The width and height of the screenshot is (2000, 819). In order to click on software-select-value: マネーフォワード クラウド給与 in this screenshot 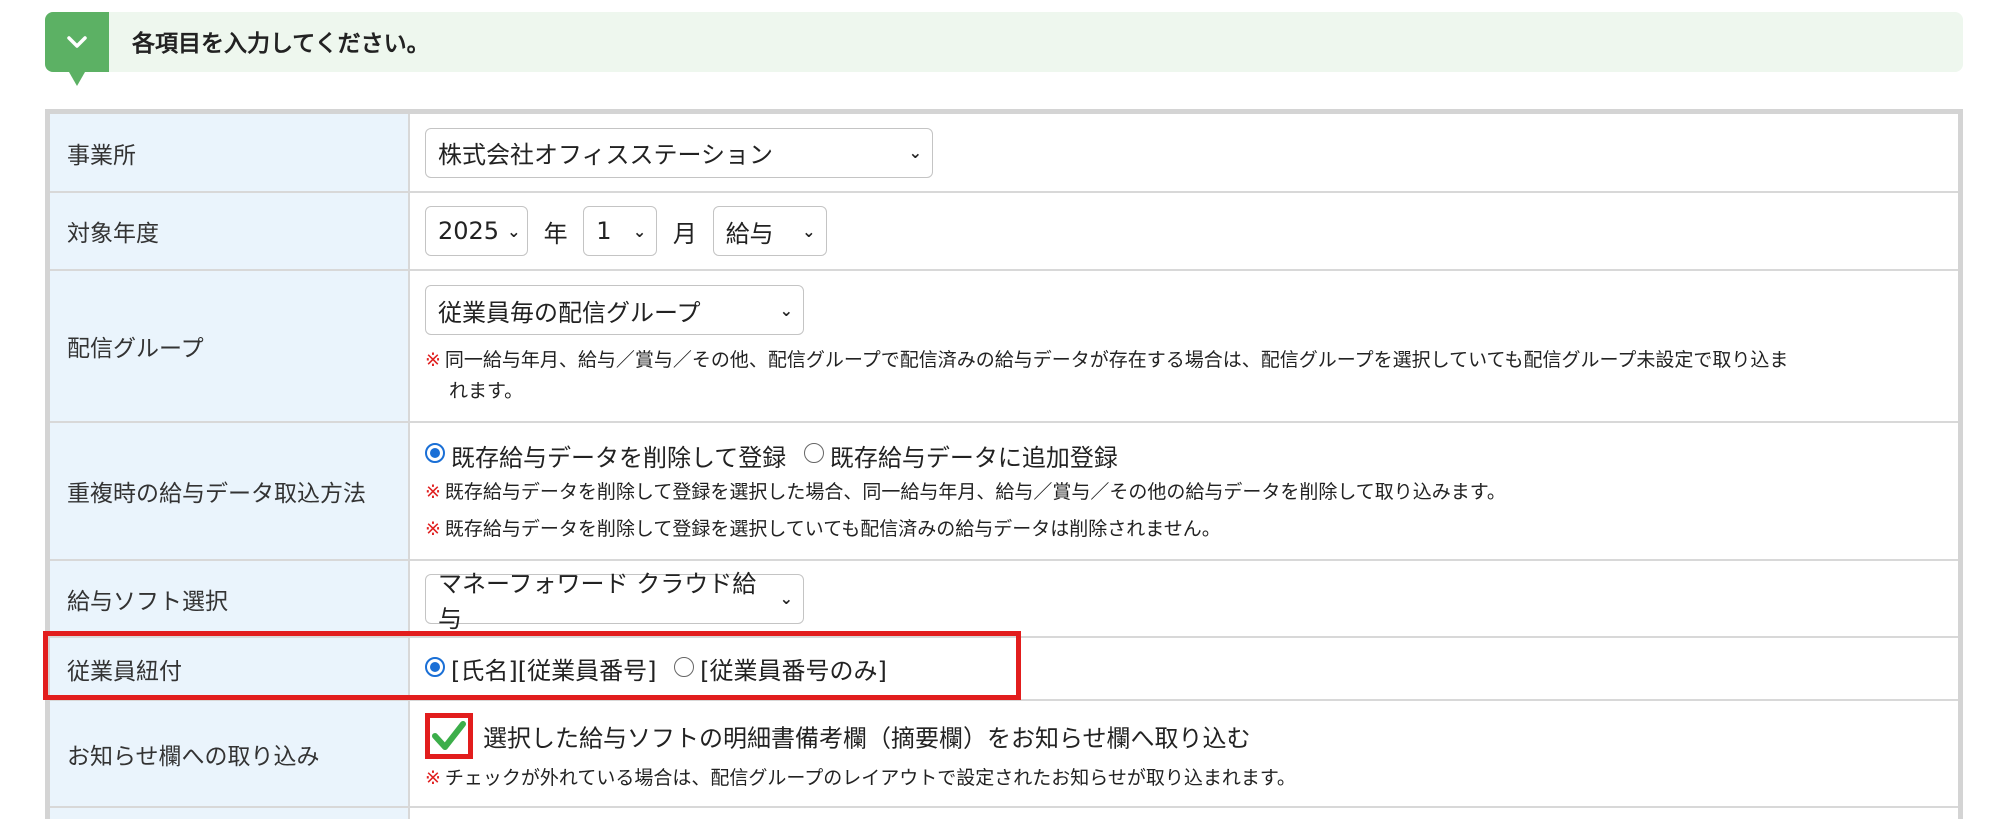, I will do `click(597, 601)`.